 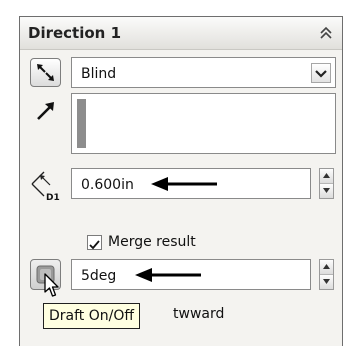 What do you see at coordinates (75, 33) in the screenshot?
I see `panel-title: Direction 1` at bounding box center [75, 33].